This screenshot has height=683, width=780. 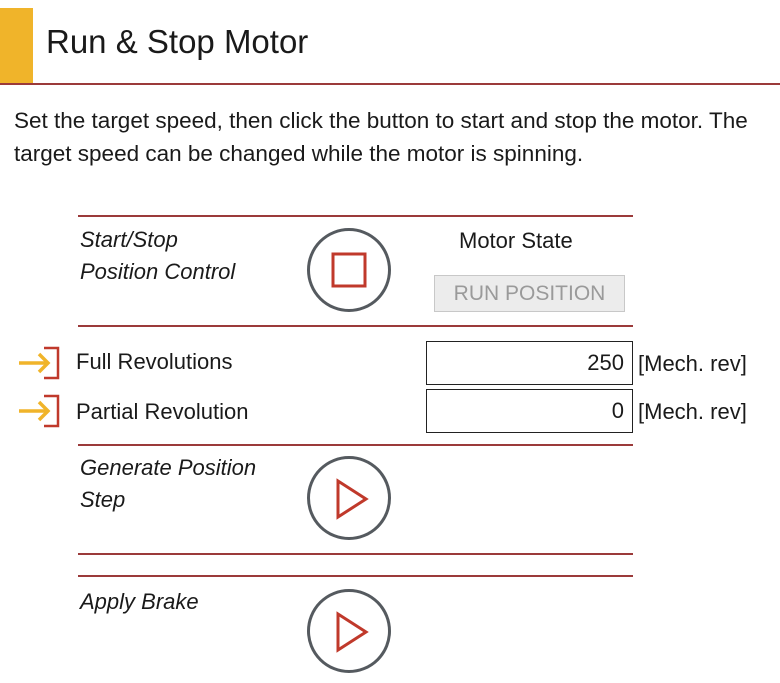 I want to click on motor-state-label: Motor State, so click(x=516, y=240).